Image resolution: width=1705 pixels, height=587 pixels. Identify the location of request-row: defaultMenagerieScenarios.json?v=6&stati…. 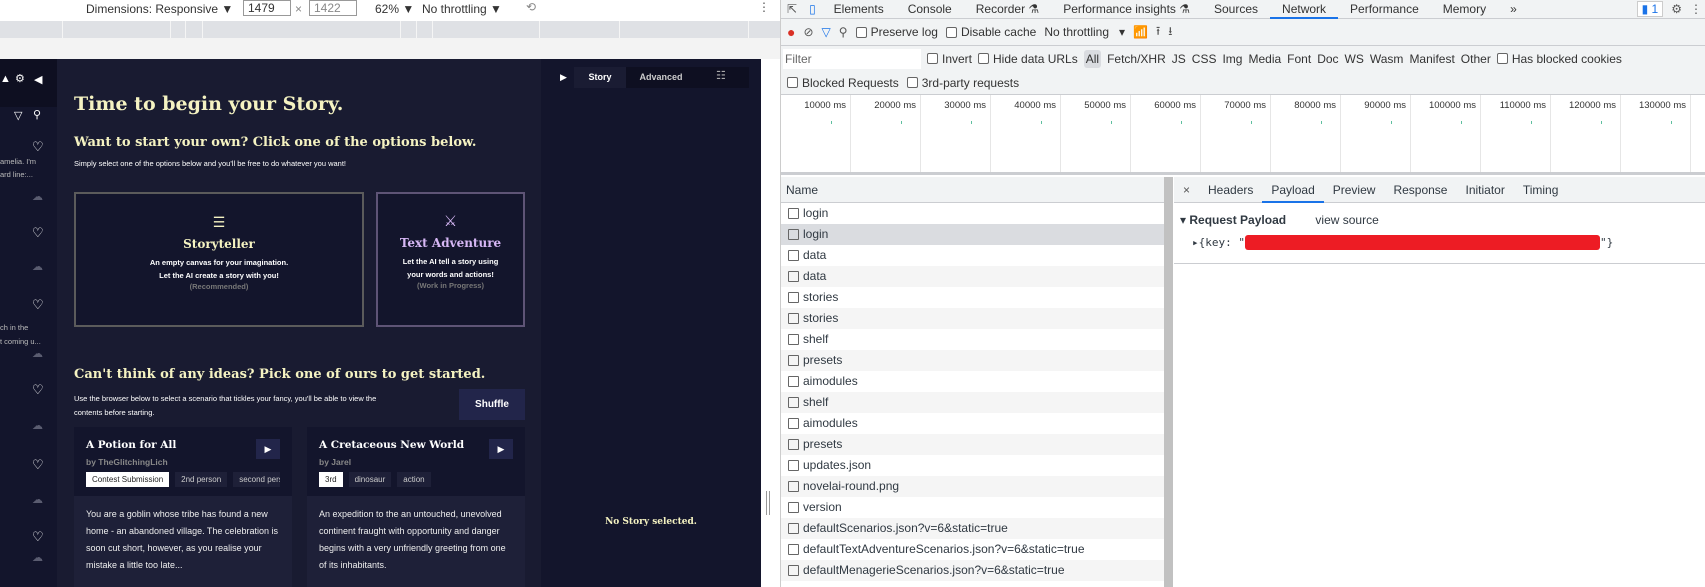
(972, 570).